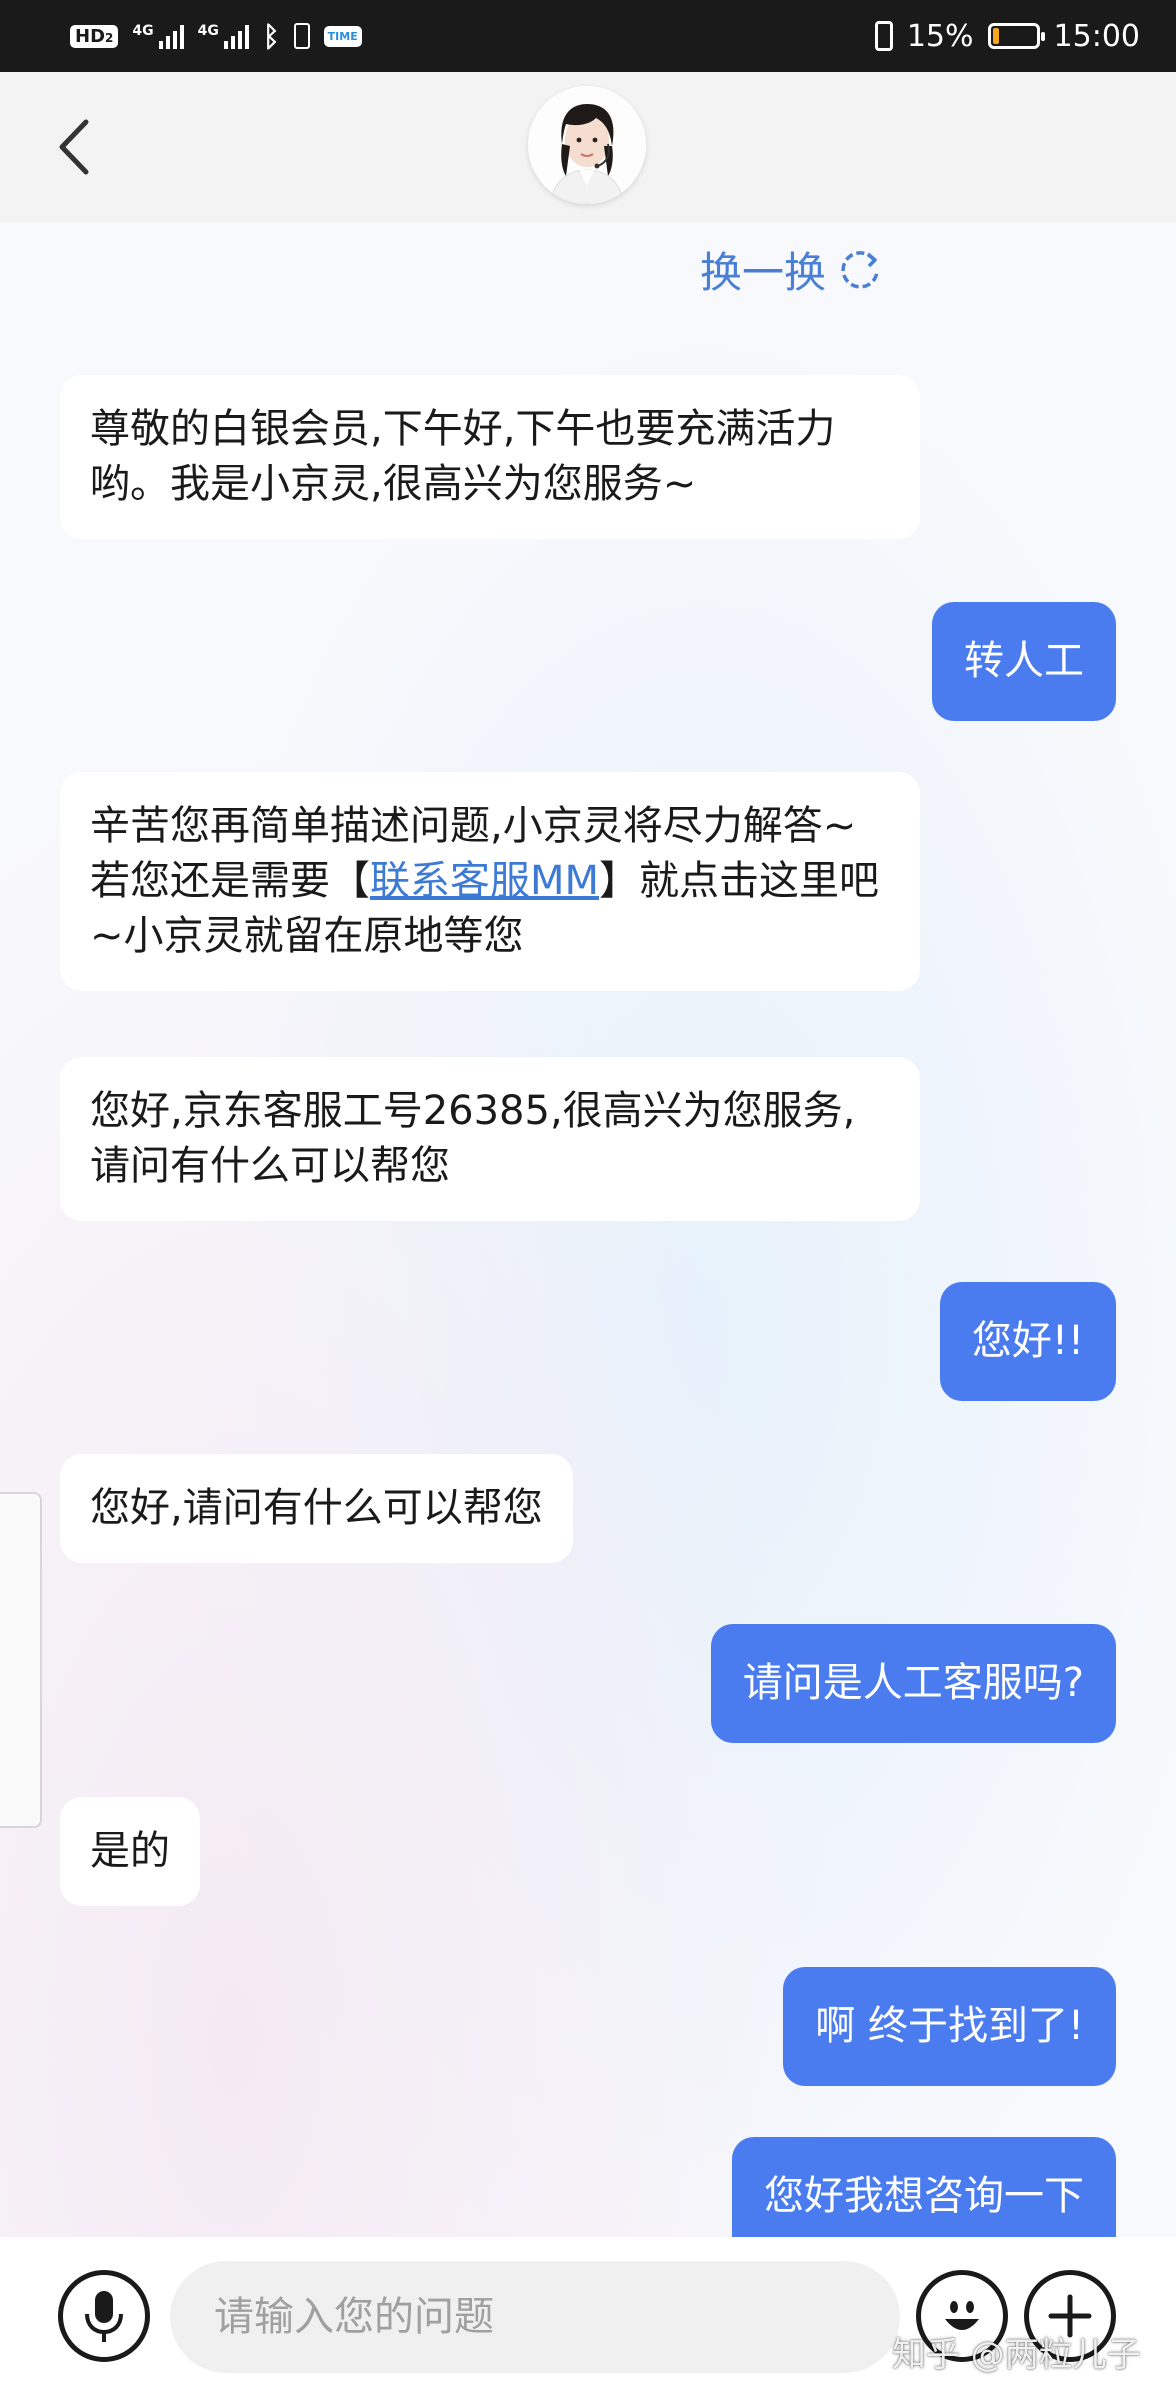 The width and height of the screenshot is (1176, 2400). What do you see at coordinates (924, 2196) in the screenshot?
I see `message-text: 您好我想咨询一下` at bounding box center [924, 2196].